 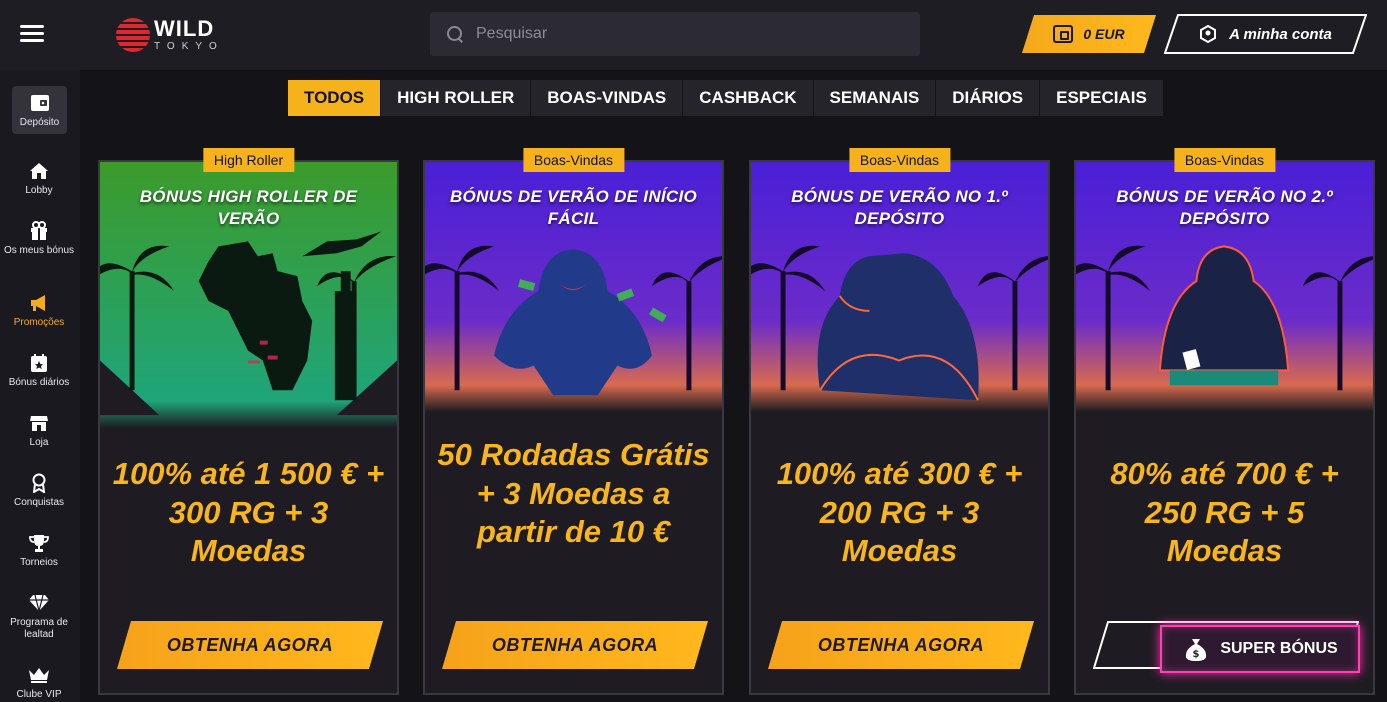 I want to click on sidebar-item-deposit: Depósito, so click(x=39, y=110).